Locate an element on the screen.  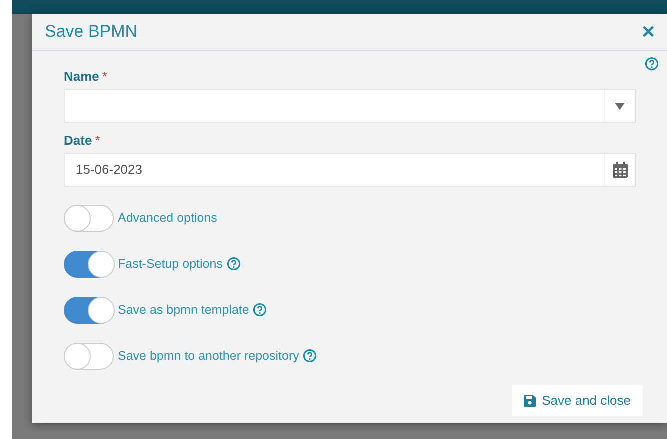
date-field: 15-06-2023 is located at coordinates (350, 170).